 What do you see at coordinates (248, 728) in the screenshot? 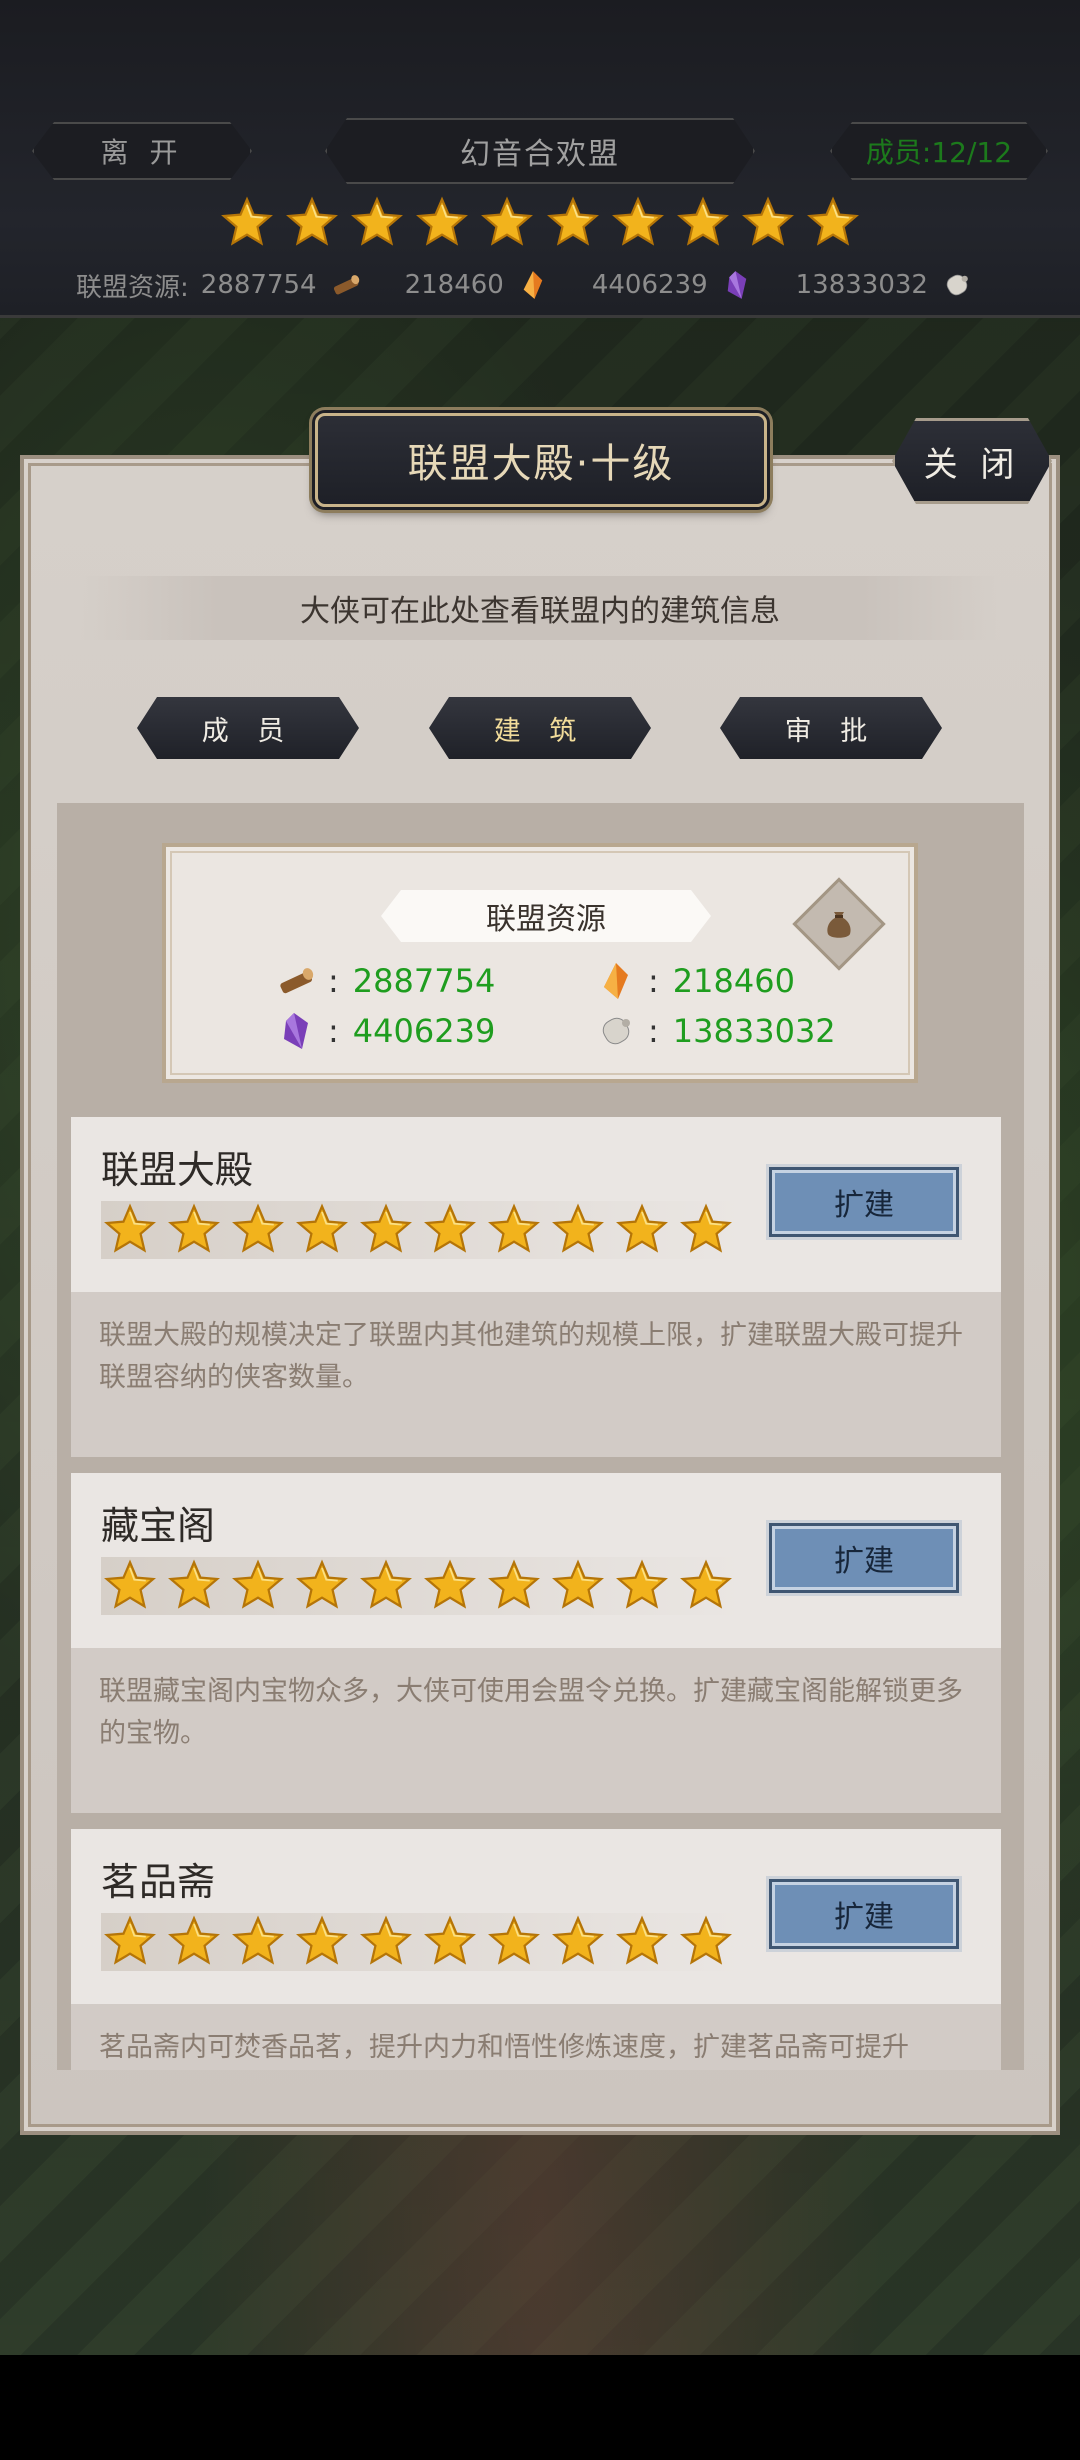
I see `tab-members: 成 员` at bounding box center [248, 728].